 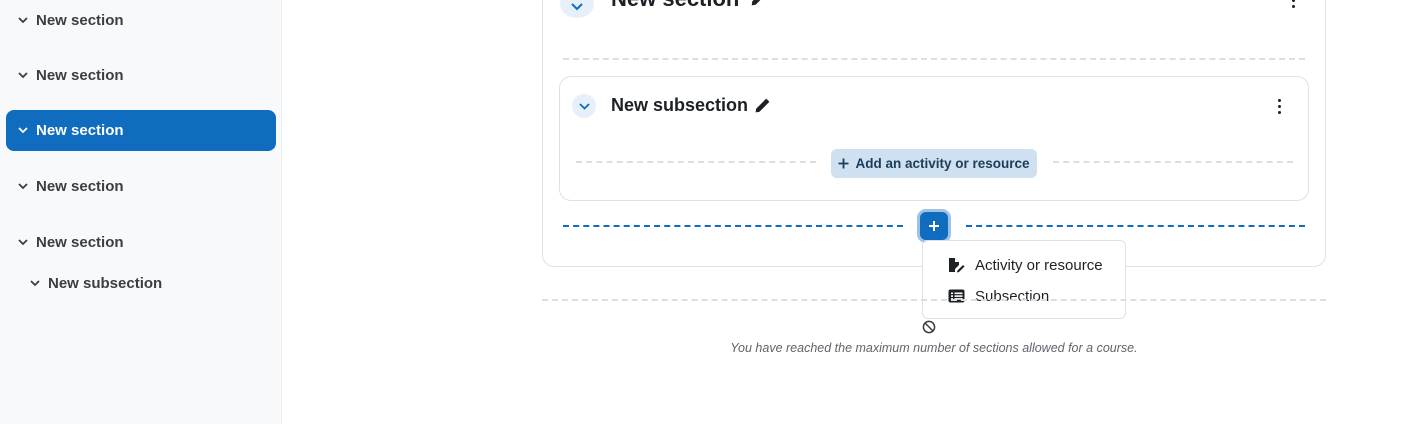 I want to click on course-index-section-4: New section, so click(x=141, y=186).